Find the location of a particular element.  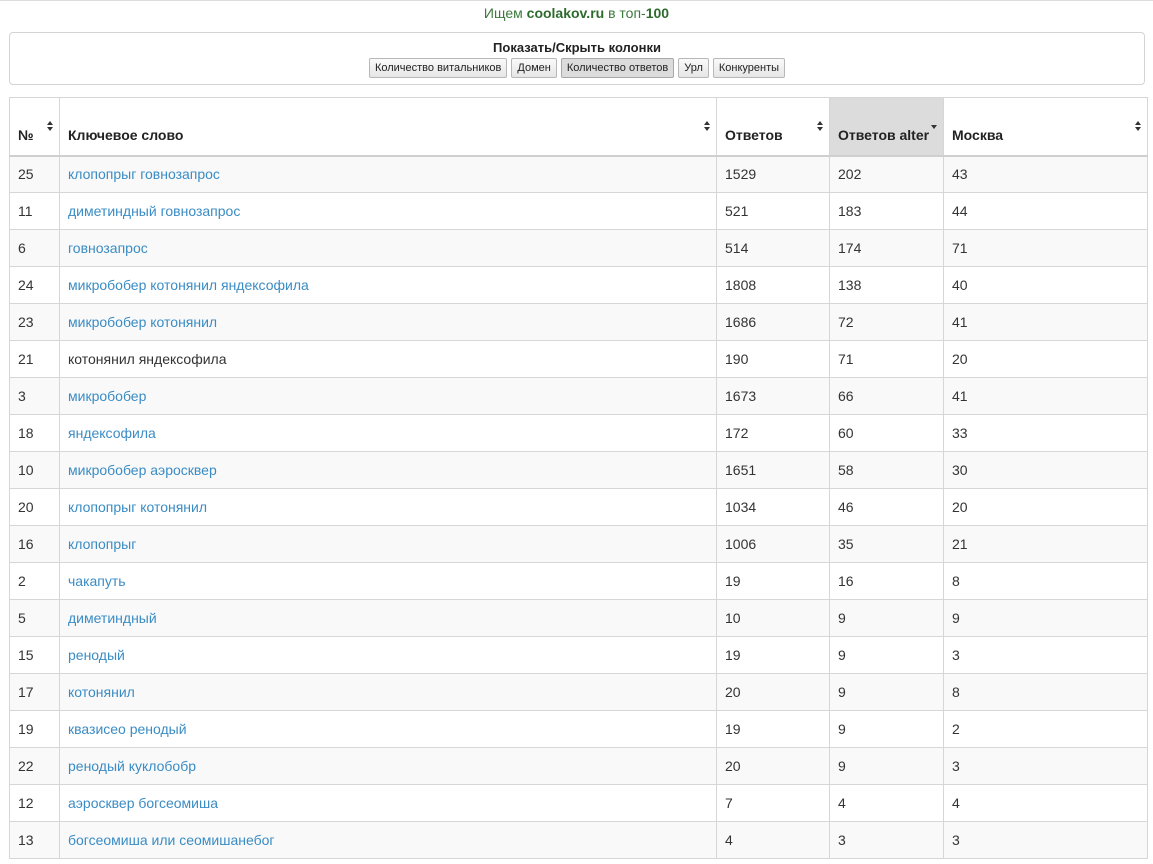

cell-keyword: богсеомиша или сеомишанебог is located at coordinates (388, 840).